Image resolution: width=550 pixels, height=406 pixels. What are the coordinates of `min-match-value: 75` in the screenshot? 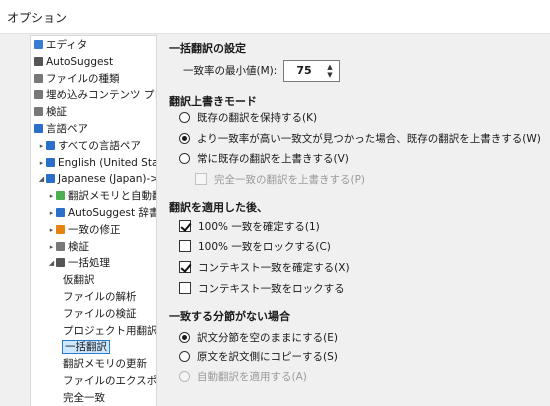 It's located at (304, 71).